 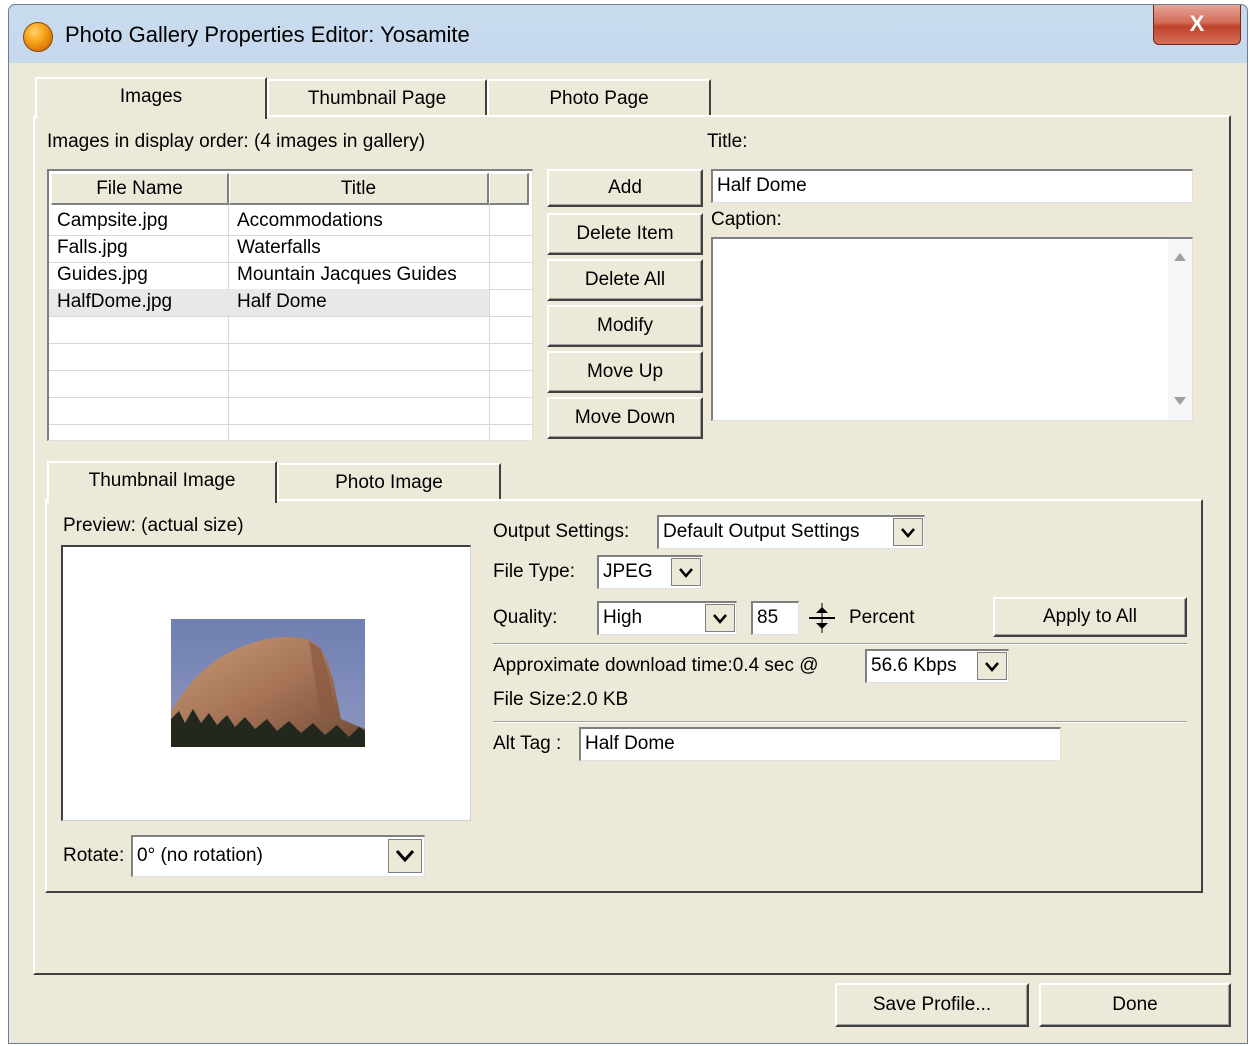 I want to click on column-header-title-label: Title, so click(x=358, y=188).